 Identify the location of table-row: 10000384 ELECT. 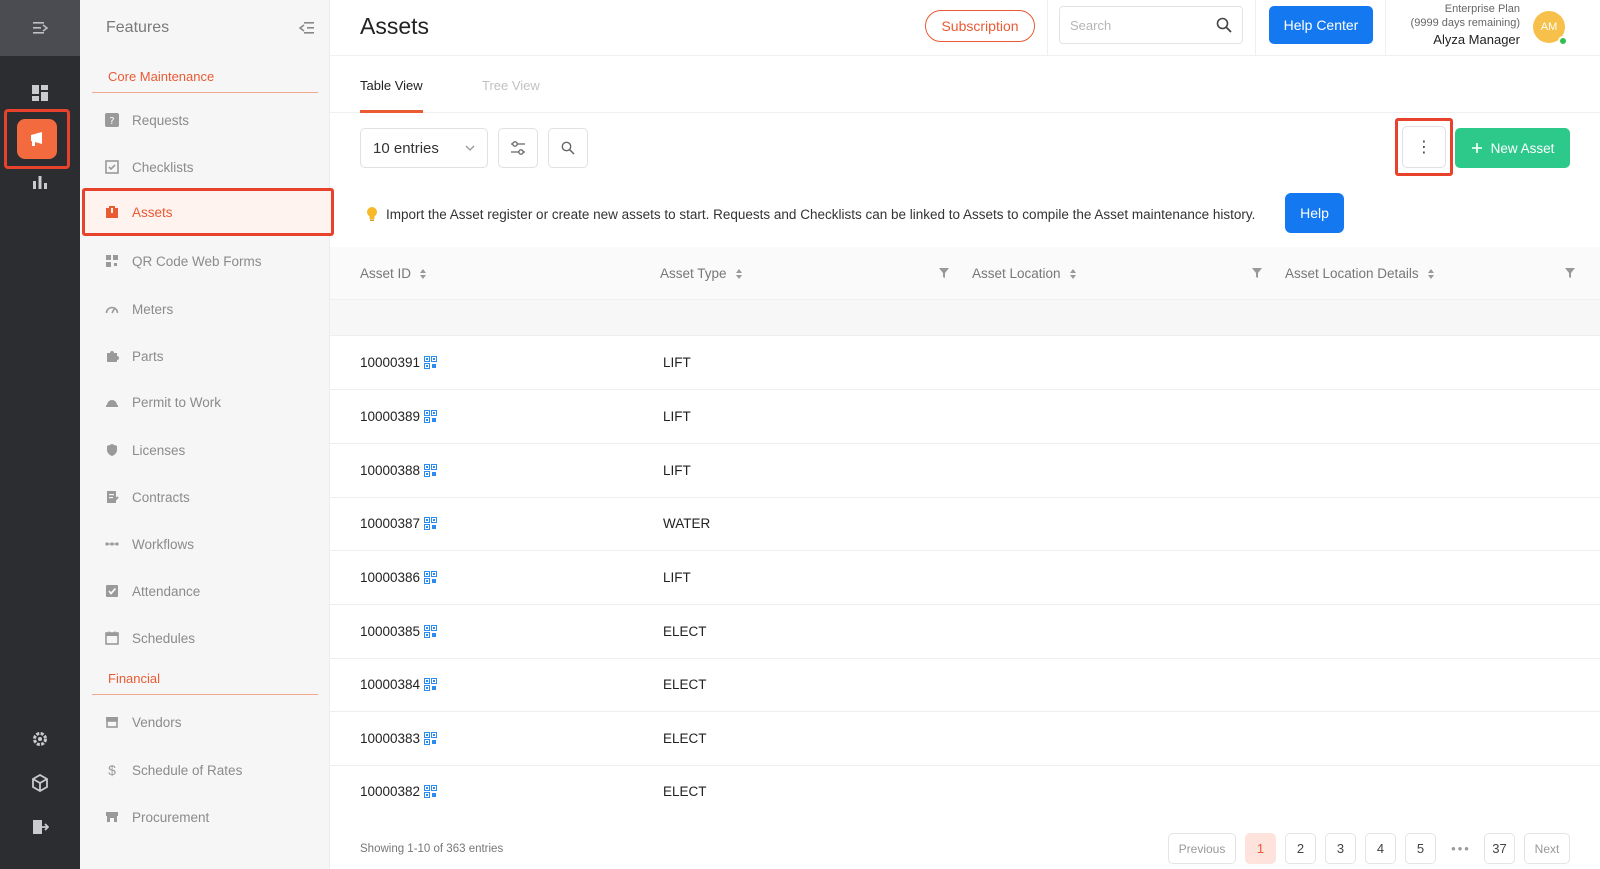
(965, 685).